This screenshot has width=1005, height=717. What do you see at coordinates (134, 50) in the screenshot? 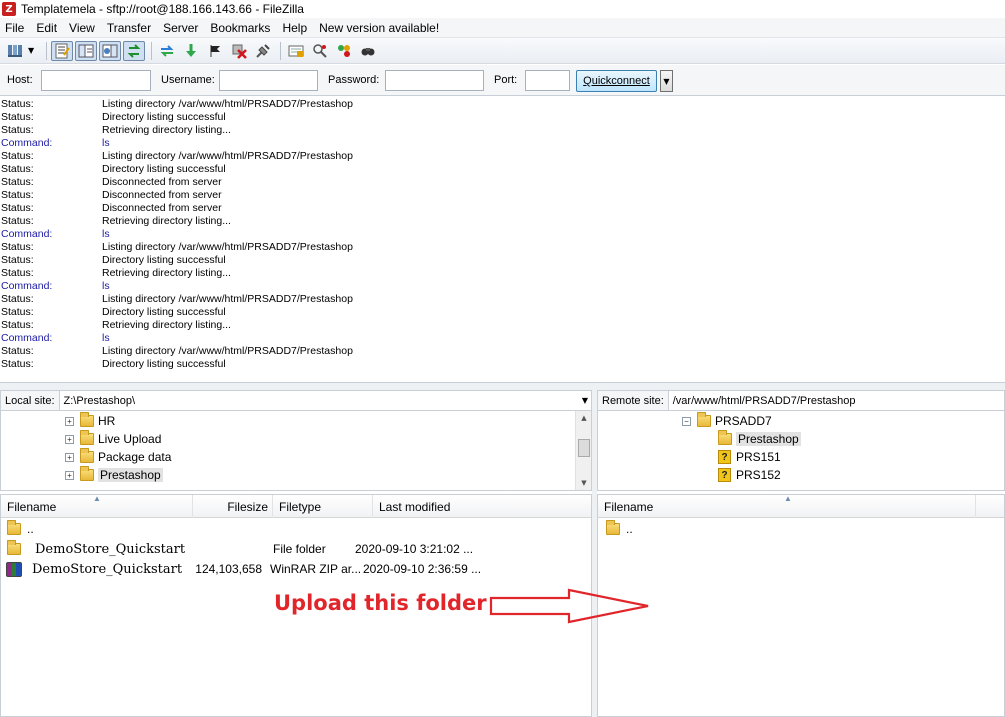
I see `toggle-queue-icon` at bounding box center [134, 50].